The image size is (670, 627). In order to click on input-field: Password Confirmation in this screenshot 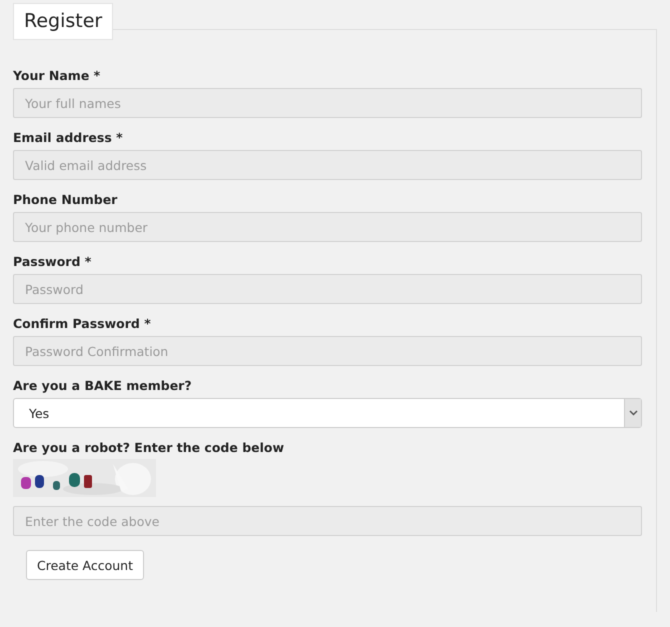, I will do `click(327, 351)`.